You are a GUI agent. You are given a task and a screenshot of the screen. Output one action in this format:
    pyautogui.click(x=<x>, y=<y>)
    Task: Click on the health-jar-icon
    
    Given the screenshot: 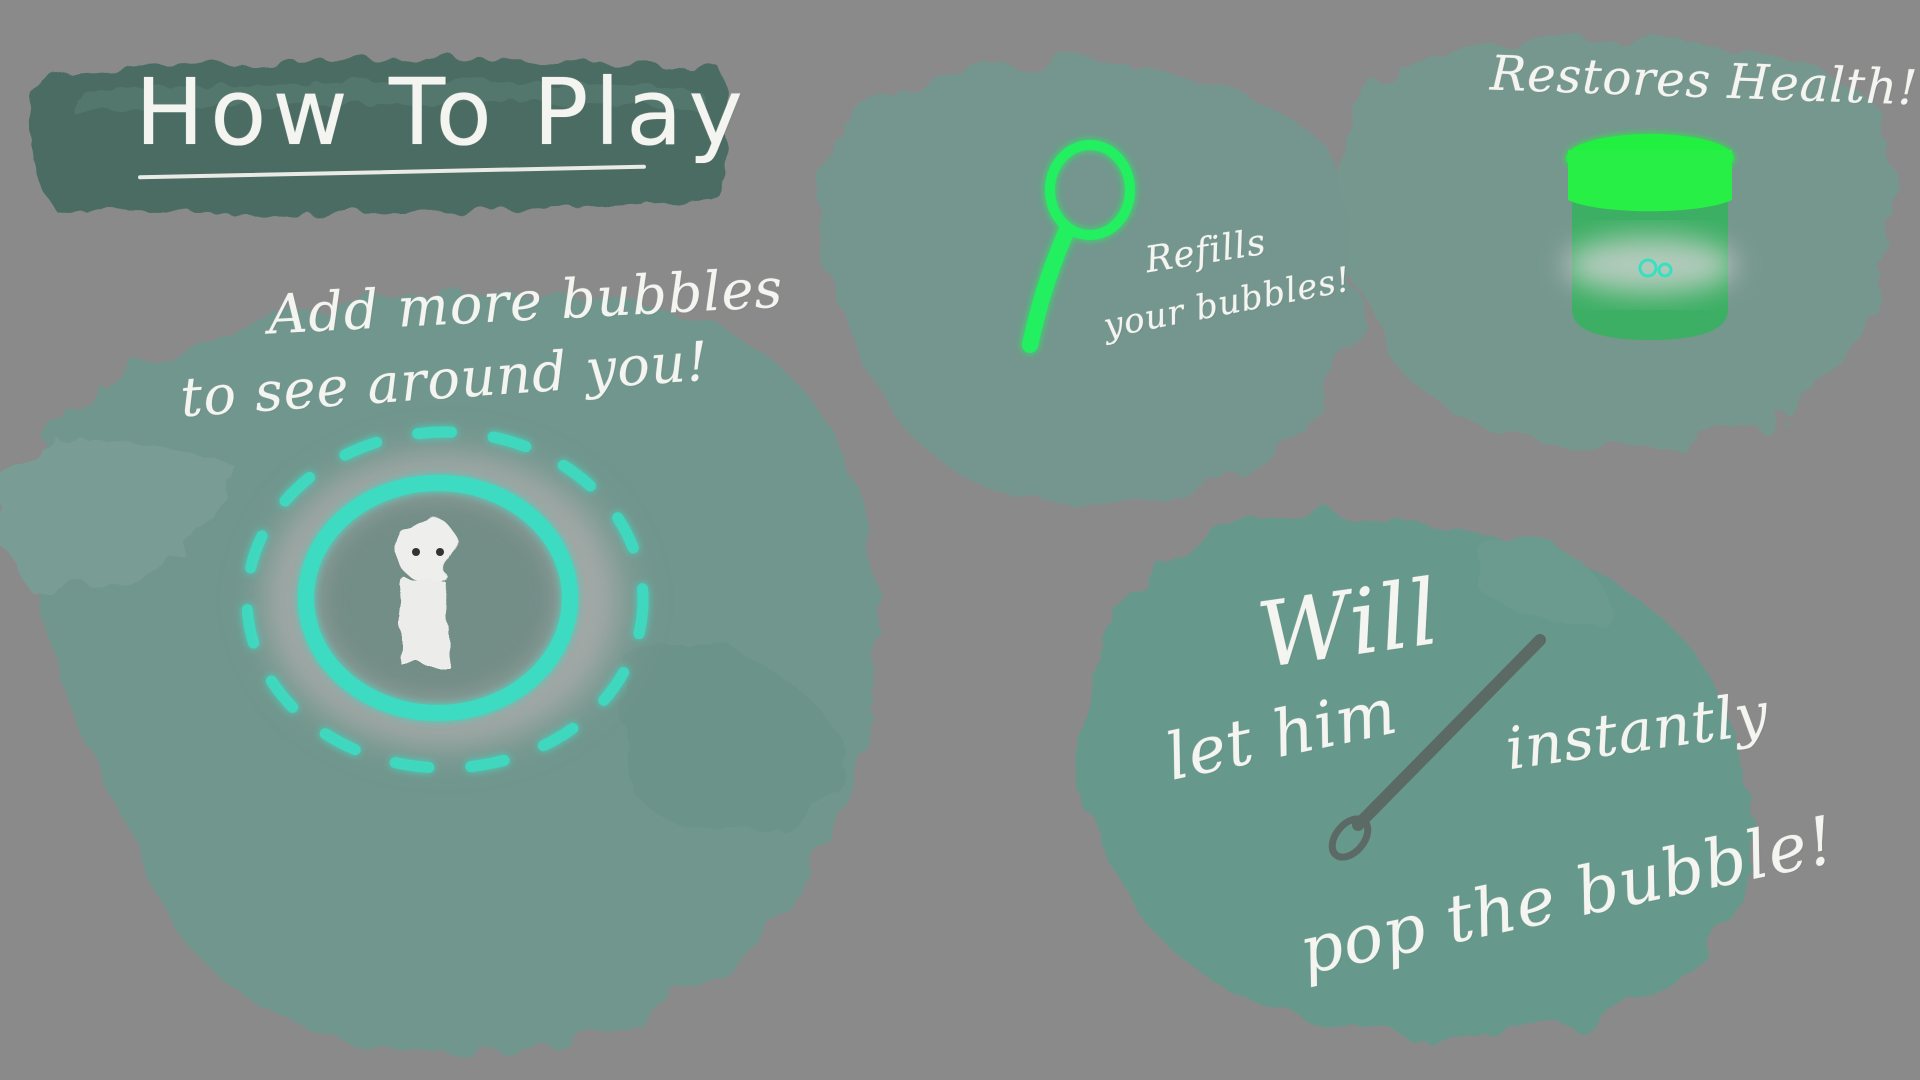 What is the action you would take?
    pyautogui.click(x=1650, y=237)
    